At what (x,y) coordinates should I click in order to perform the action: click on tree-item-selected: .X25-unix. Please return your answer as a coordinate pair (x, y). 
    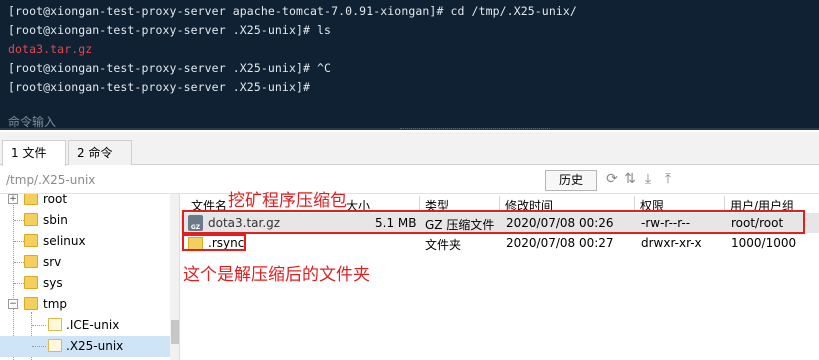
    Looking at the image, I should click on (85, 346).